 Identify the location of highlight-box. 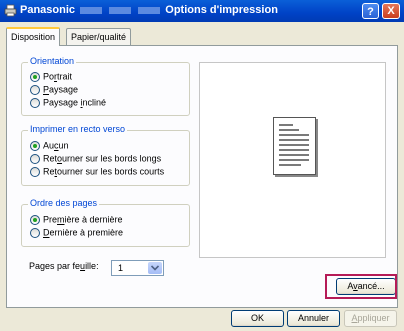
(361, 286).